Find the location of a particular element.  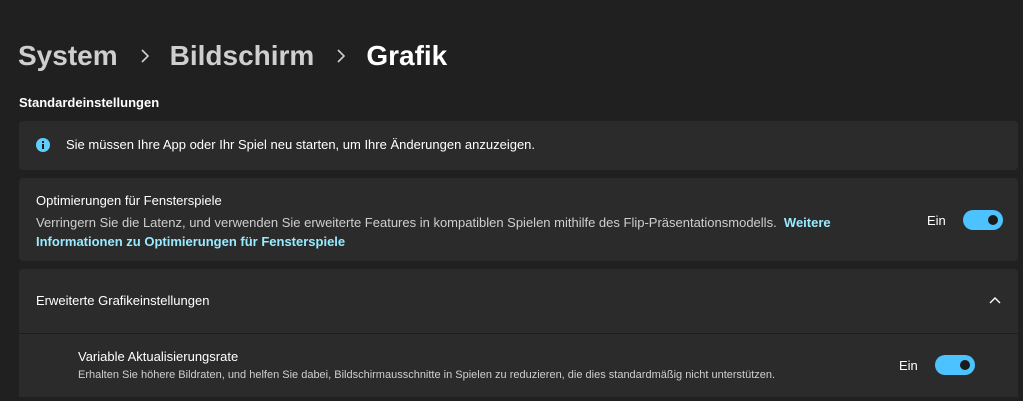

windowed-optimizations-title: Optimierungen für Fensterspiele is located at coordinates (129, 200).